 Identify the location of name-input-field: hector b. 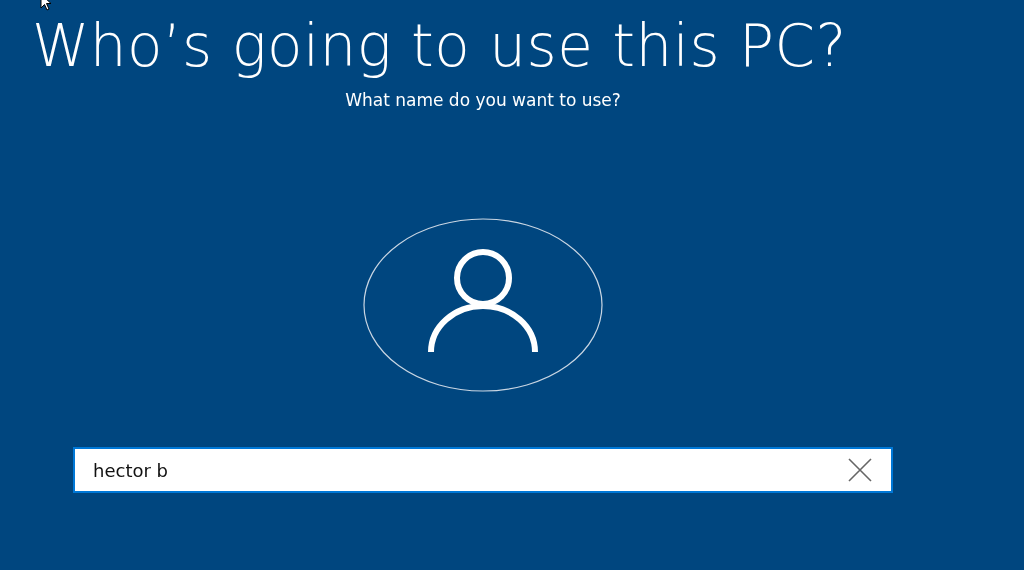
(483, 470).